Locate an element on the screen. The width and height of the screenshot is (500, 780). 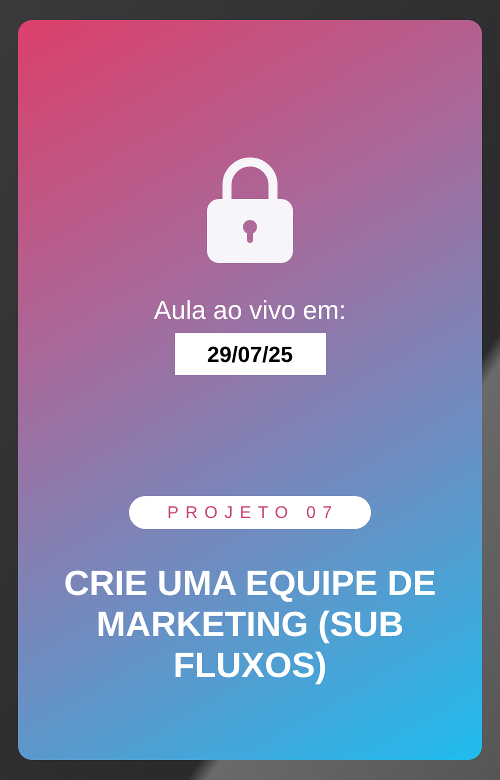
date-label: 29/07/25 is located at coordinates (250, 354).